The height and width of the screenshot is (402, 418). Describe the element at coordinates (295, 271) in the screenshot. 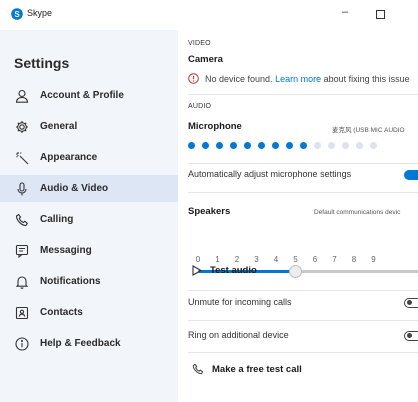

I see `speaker-volume-thumb` at that location.